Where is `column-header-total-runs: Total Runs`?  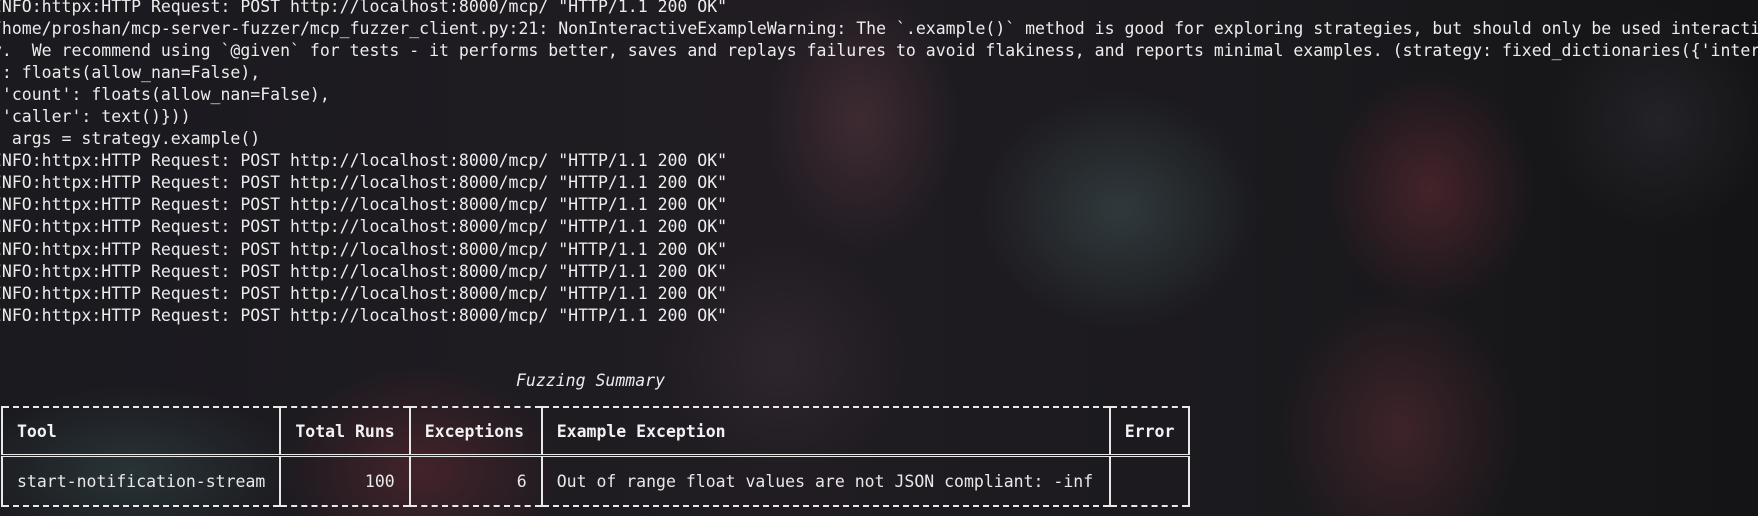 column-header-total-runs: Total Runs is located at coordinates (345, 431).